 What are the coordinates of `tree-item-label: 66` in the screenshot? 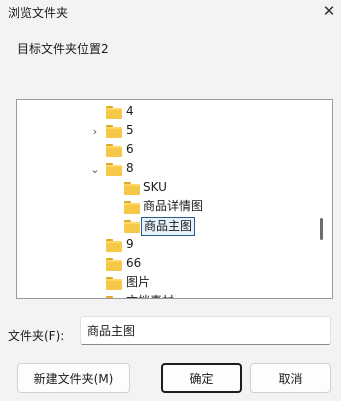 It's located at (134, 263).